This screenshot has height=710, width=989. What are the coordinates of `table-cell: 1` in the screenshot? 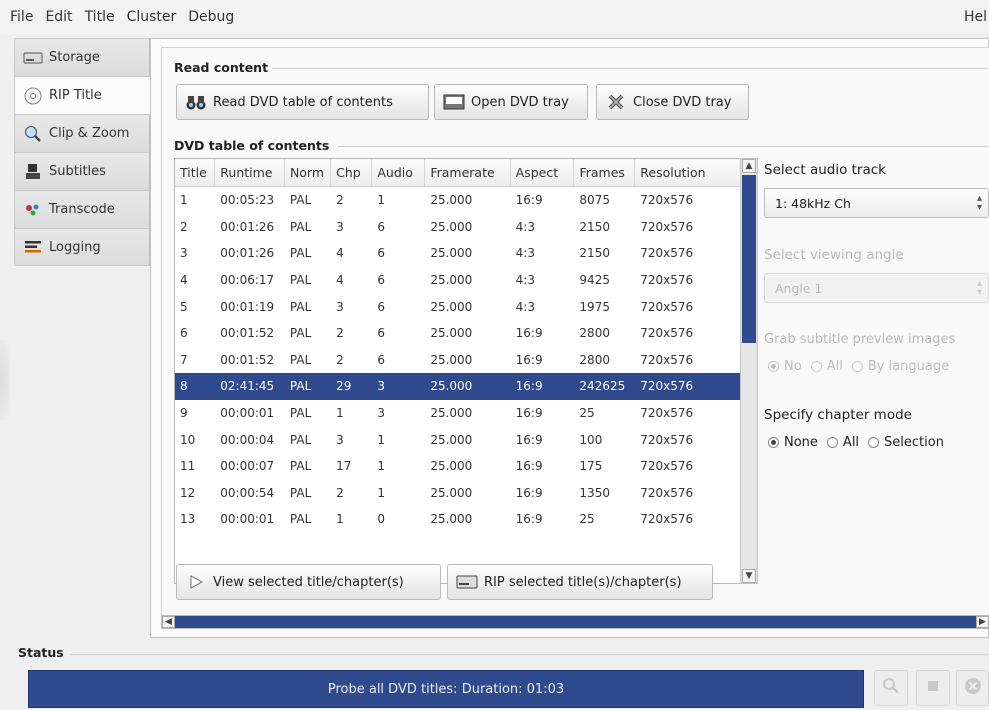 It's located at (340, 413).